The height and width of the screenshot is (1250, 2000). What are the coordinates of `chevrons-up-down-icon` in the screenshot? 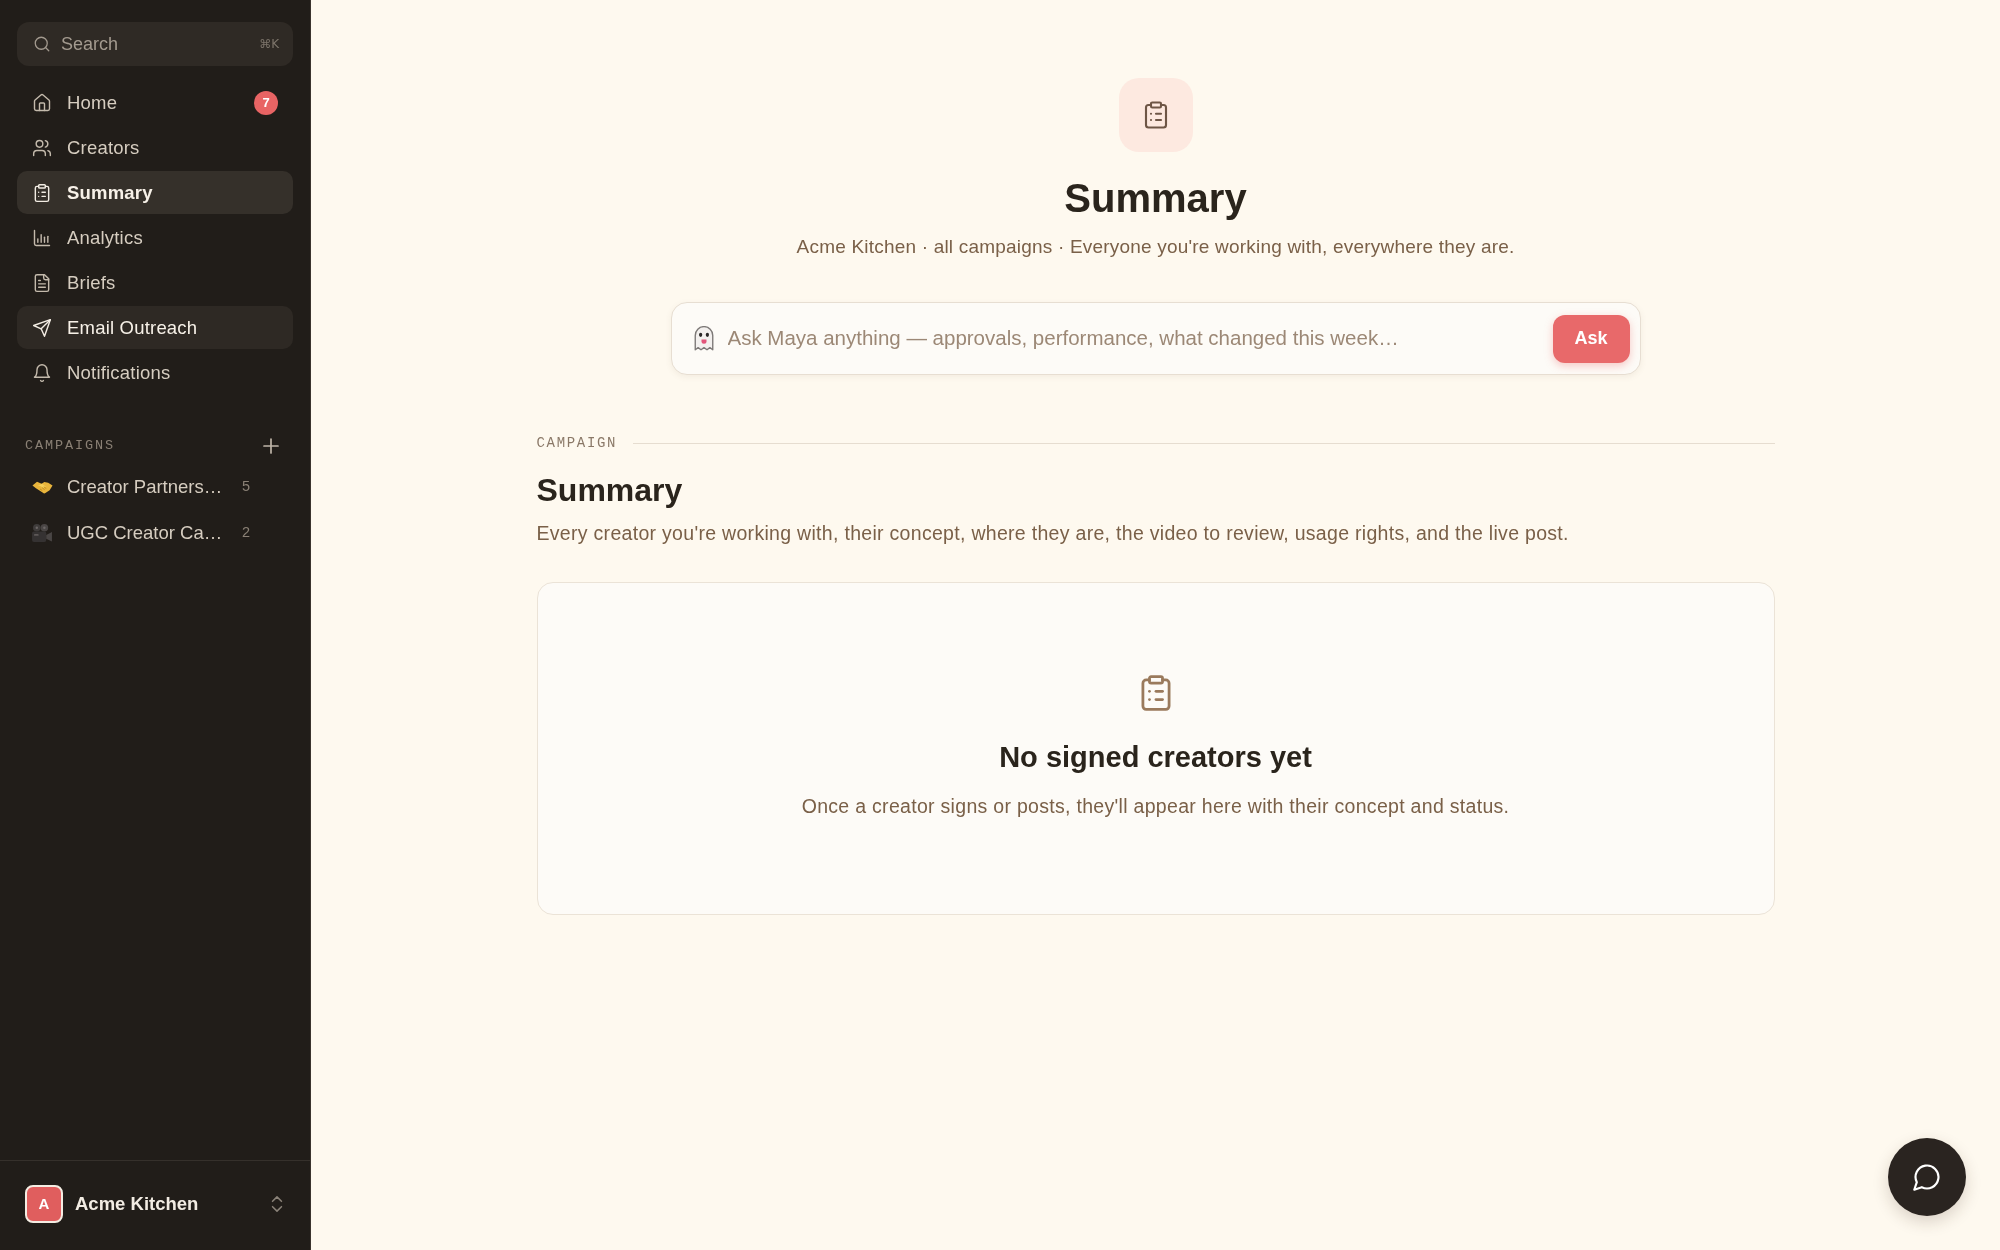 It's located at (277, 1204).